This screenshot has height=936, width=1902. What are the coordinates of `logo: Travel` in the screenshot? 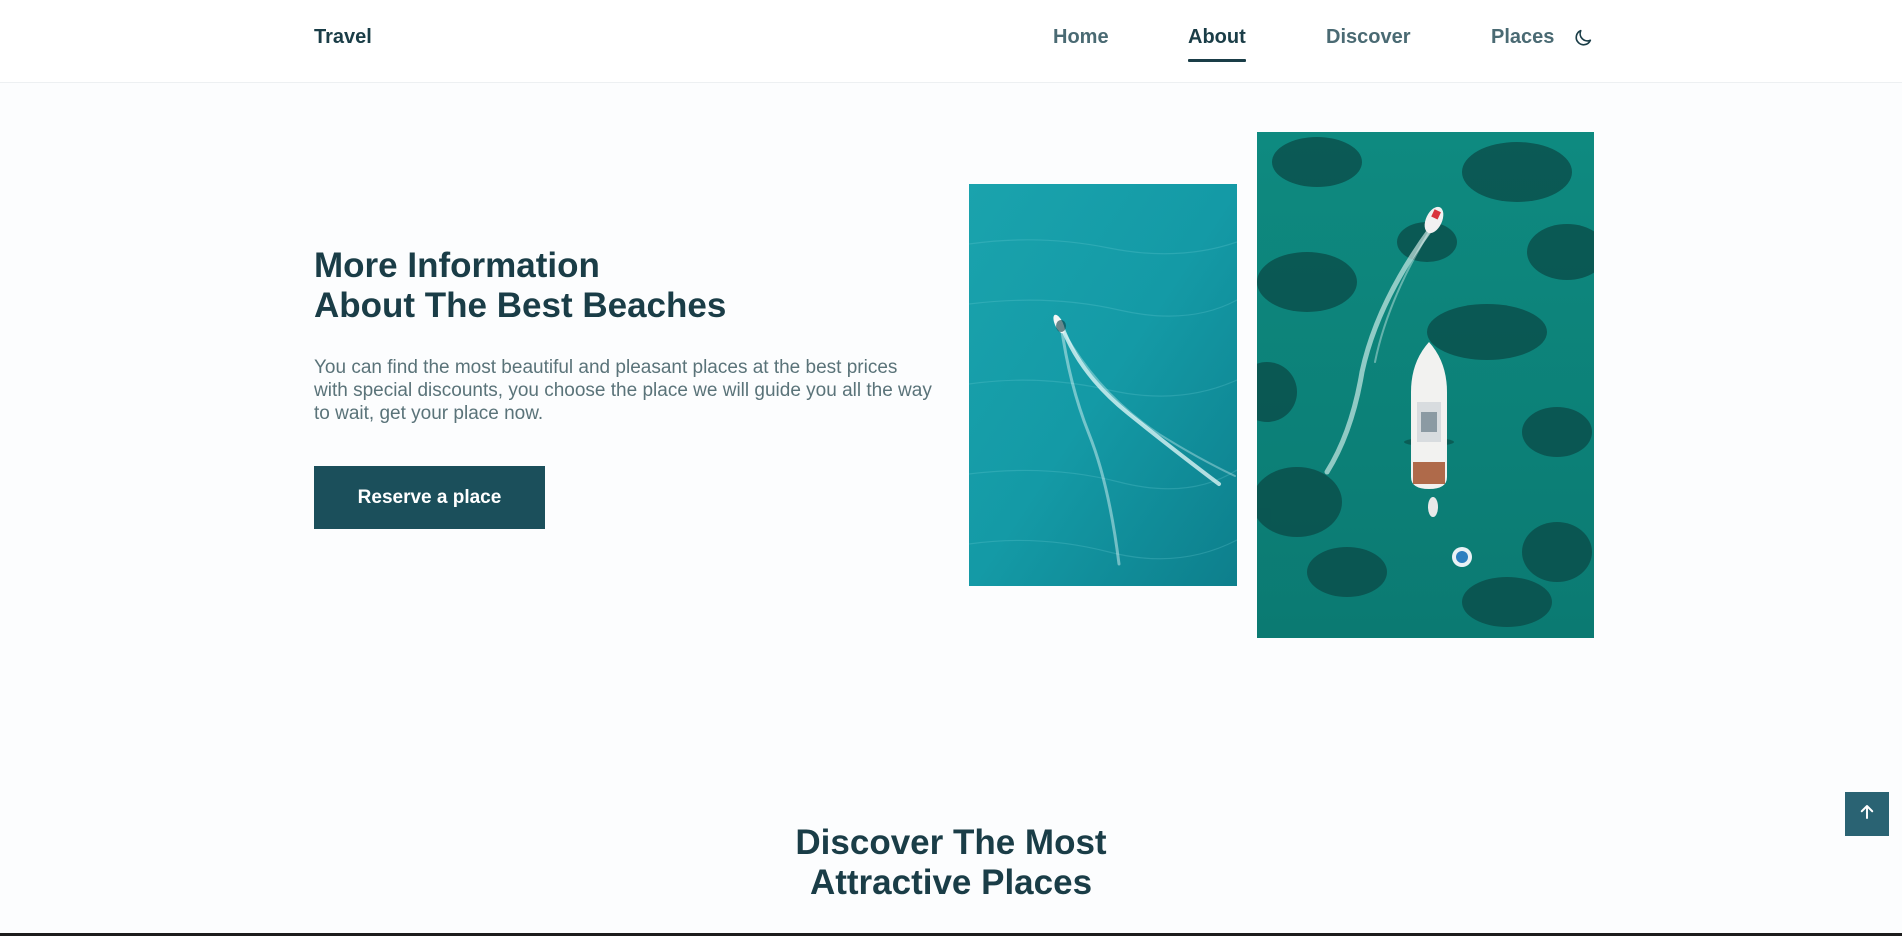 It's located at (343, 37).